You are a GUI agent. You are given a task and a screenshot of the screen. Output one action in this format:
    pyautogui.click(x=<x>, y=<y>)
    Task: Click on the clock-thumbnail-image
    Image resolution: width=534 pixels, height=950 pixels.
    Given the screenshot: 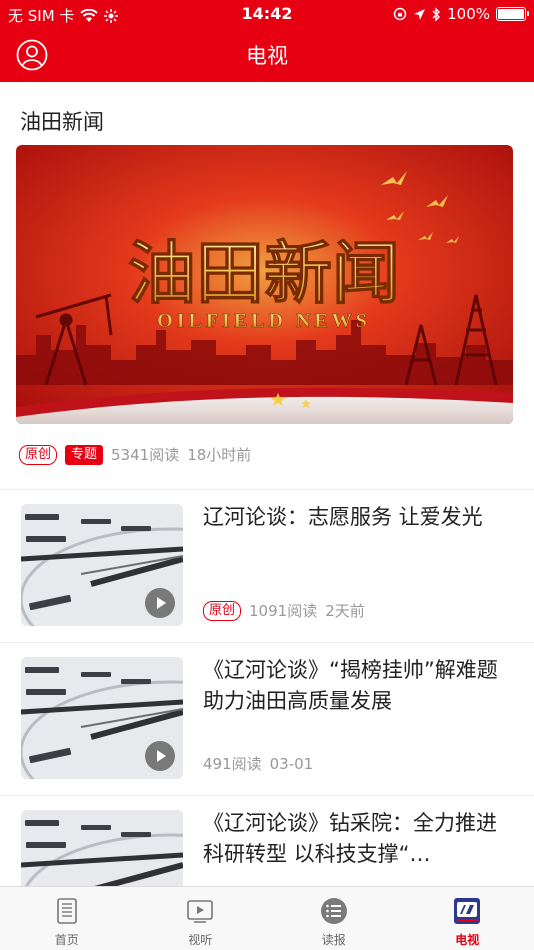 What is the action you would take?
    pyautogui.click(x=102, y=848)
    